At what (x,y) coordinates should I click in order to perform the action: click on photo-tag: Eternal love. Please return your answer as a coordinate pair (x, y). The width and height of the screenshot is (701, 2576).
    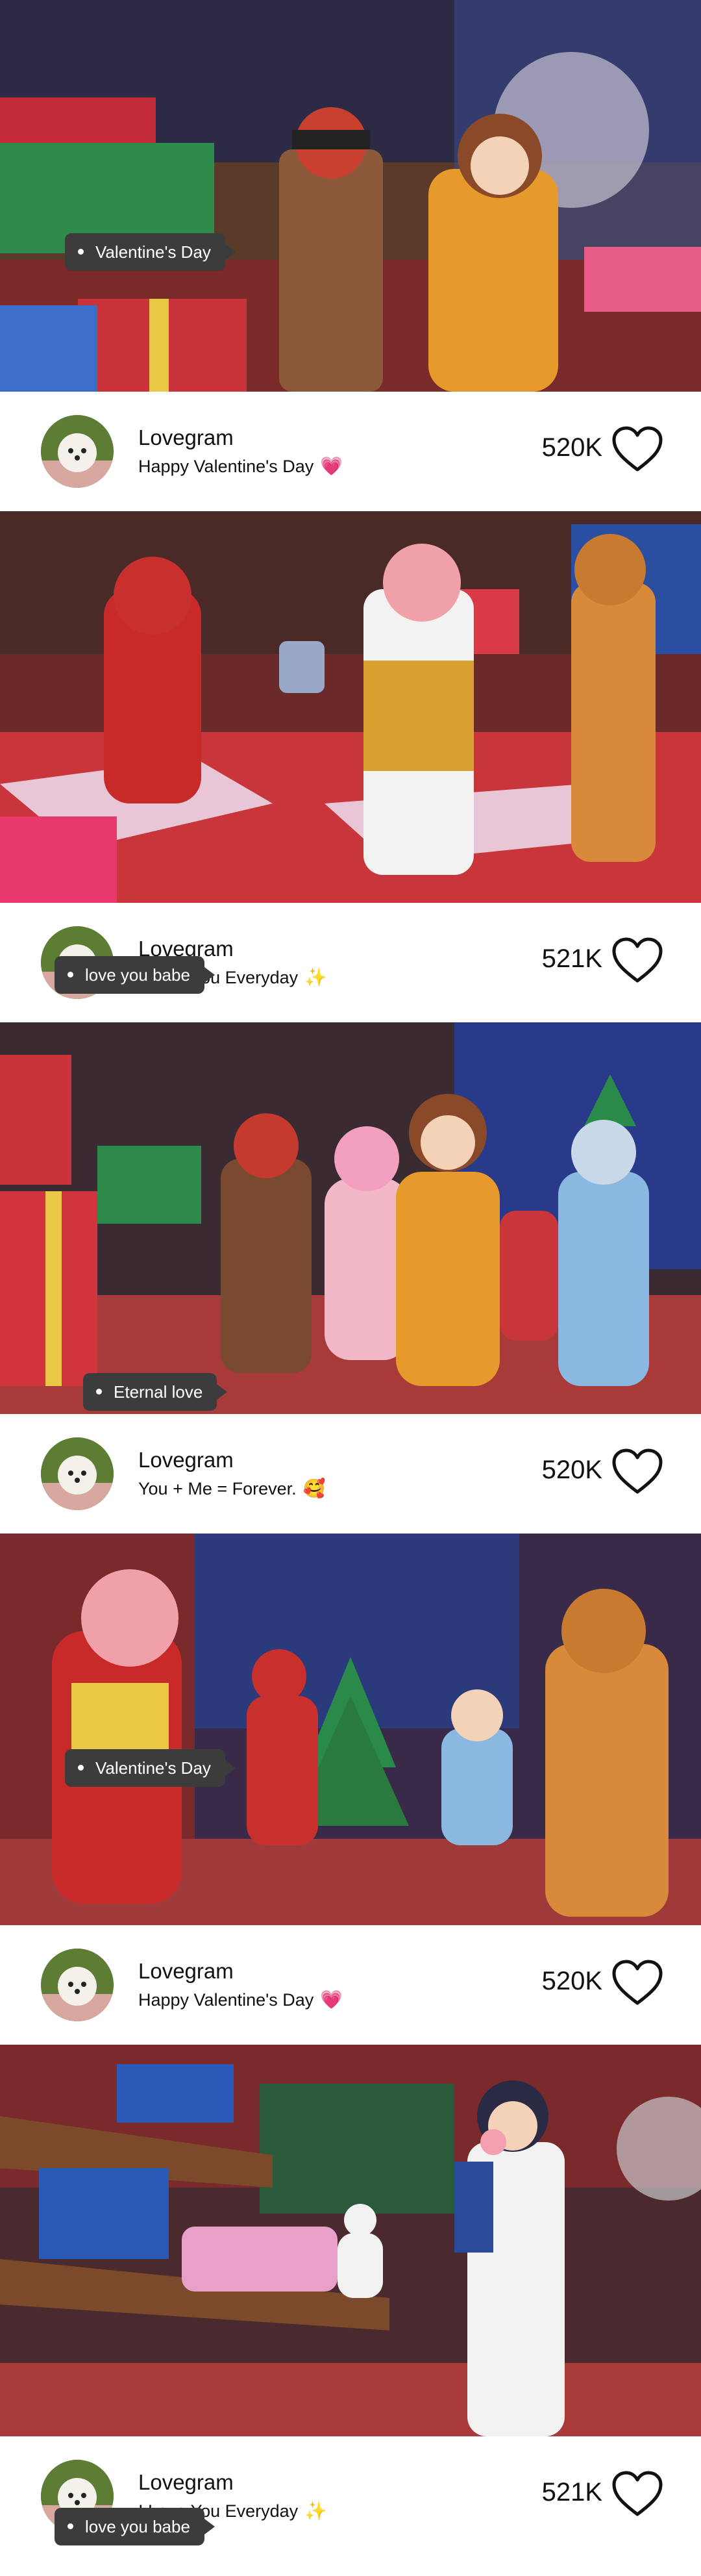
    Looking at the image, I should click on (155, 1392).